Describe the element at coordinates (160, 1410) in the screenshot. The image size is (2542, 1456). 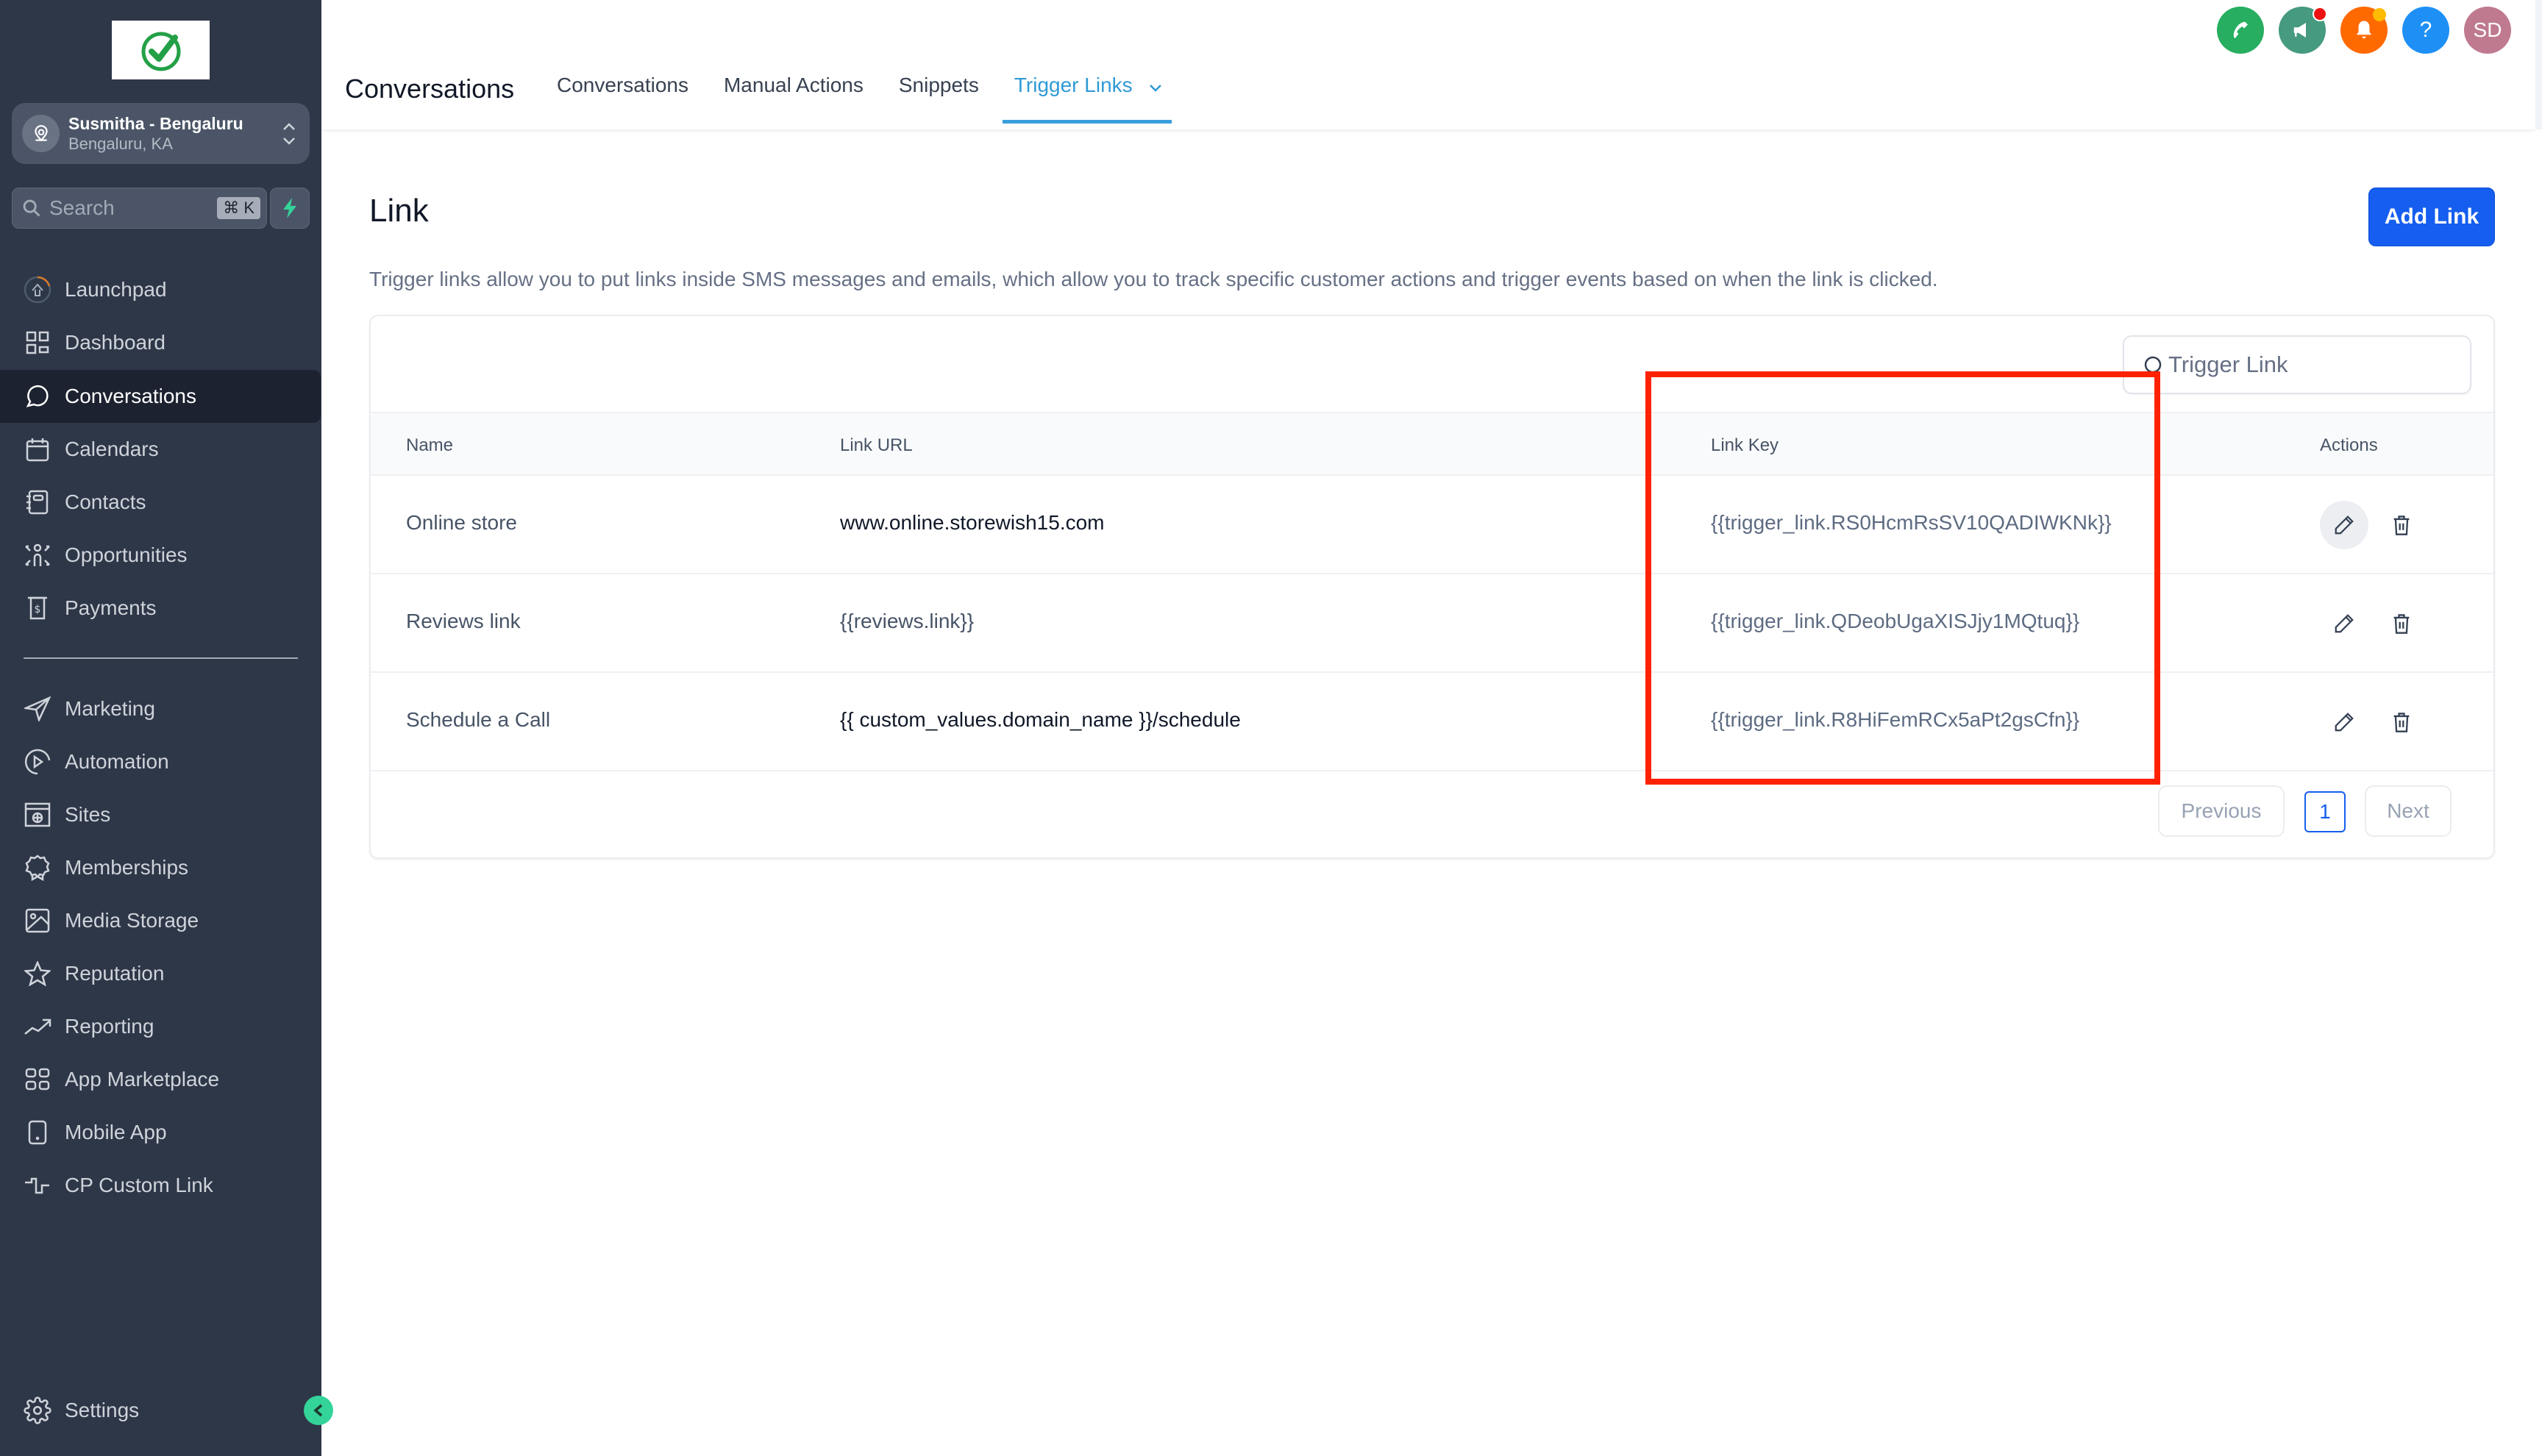
I see `sidebar-item-settings: Settings` at that location.